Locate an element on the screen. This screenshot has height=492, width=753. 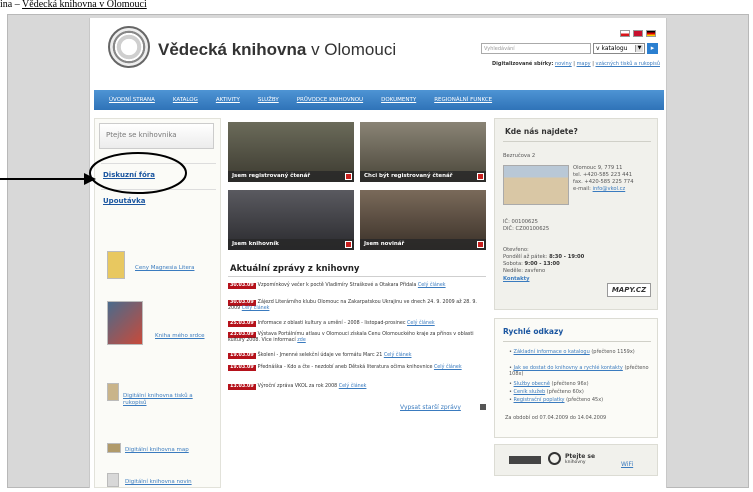
quick-link: Ceník služeb is located at coordinates (530, 392).